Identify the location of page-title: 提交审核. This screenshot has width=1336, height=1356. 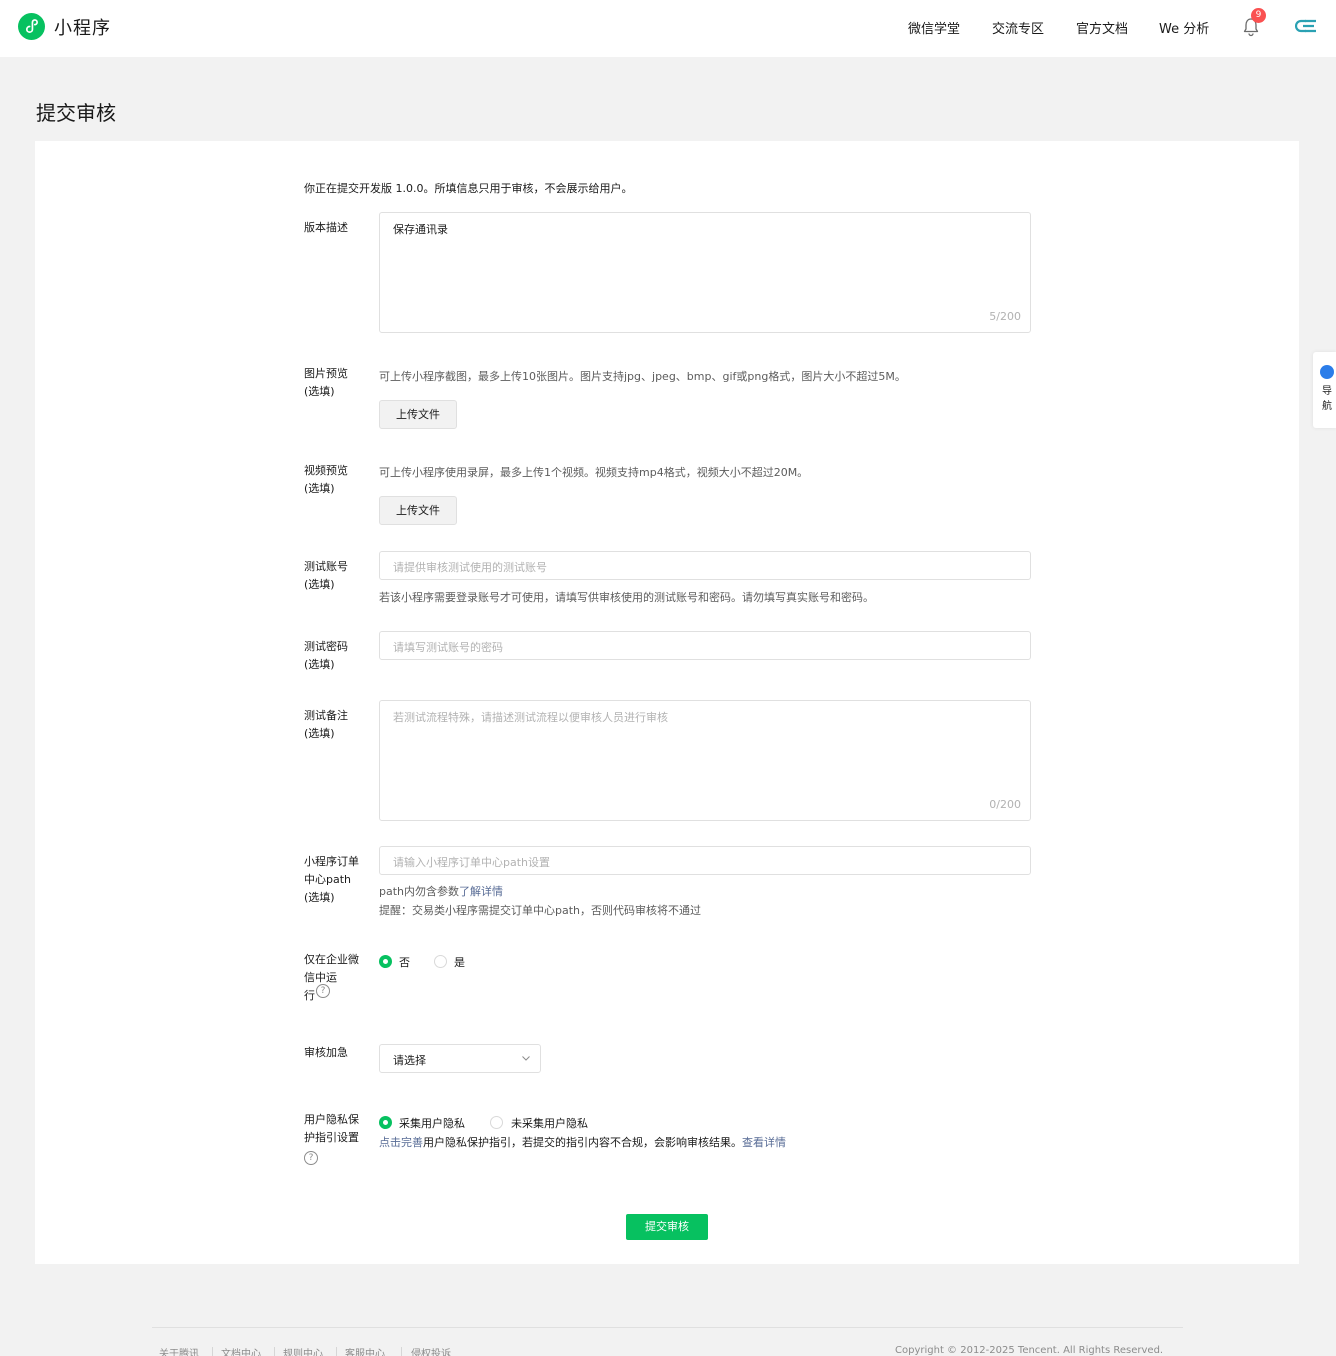
(76, 113).